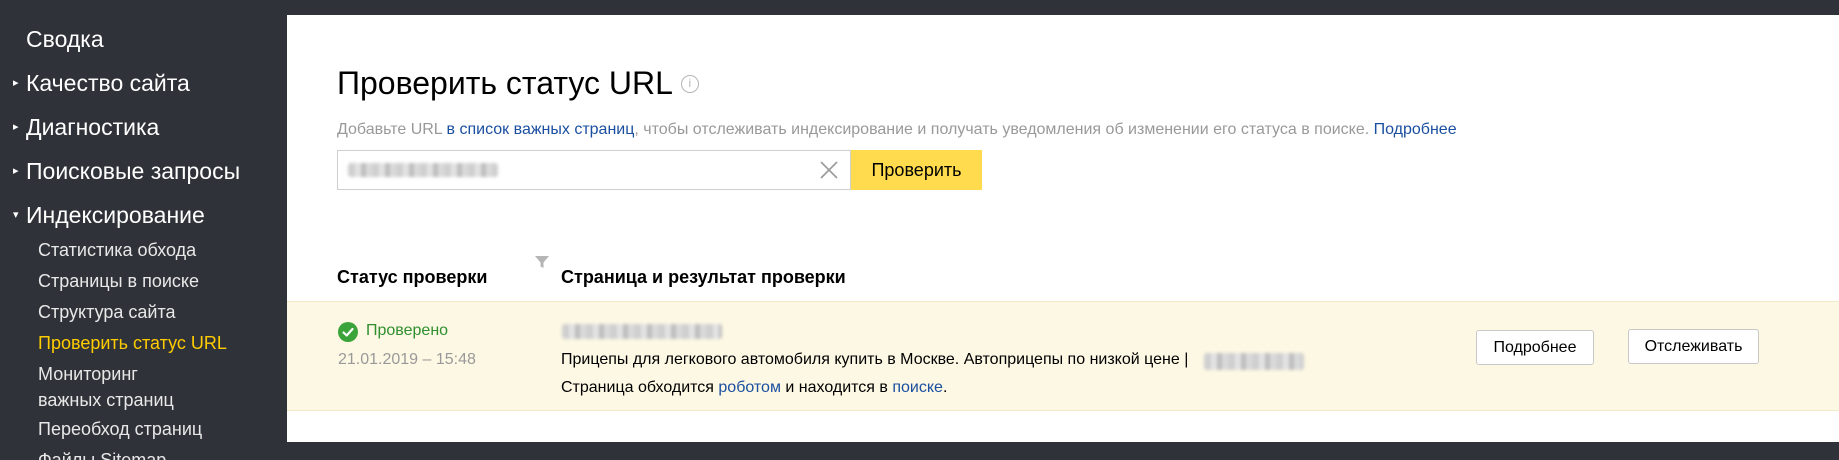 Image resolution: width=1839 pixels, height=460 pixels. I want to click on bottom-bar, so click(1063, 451).